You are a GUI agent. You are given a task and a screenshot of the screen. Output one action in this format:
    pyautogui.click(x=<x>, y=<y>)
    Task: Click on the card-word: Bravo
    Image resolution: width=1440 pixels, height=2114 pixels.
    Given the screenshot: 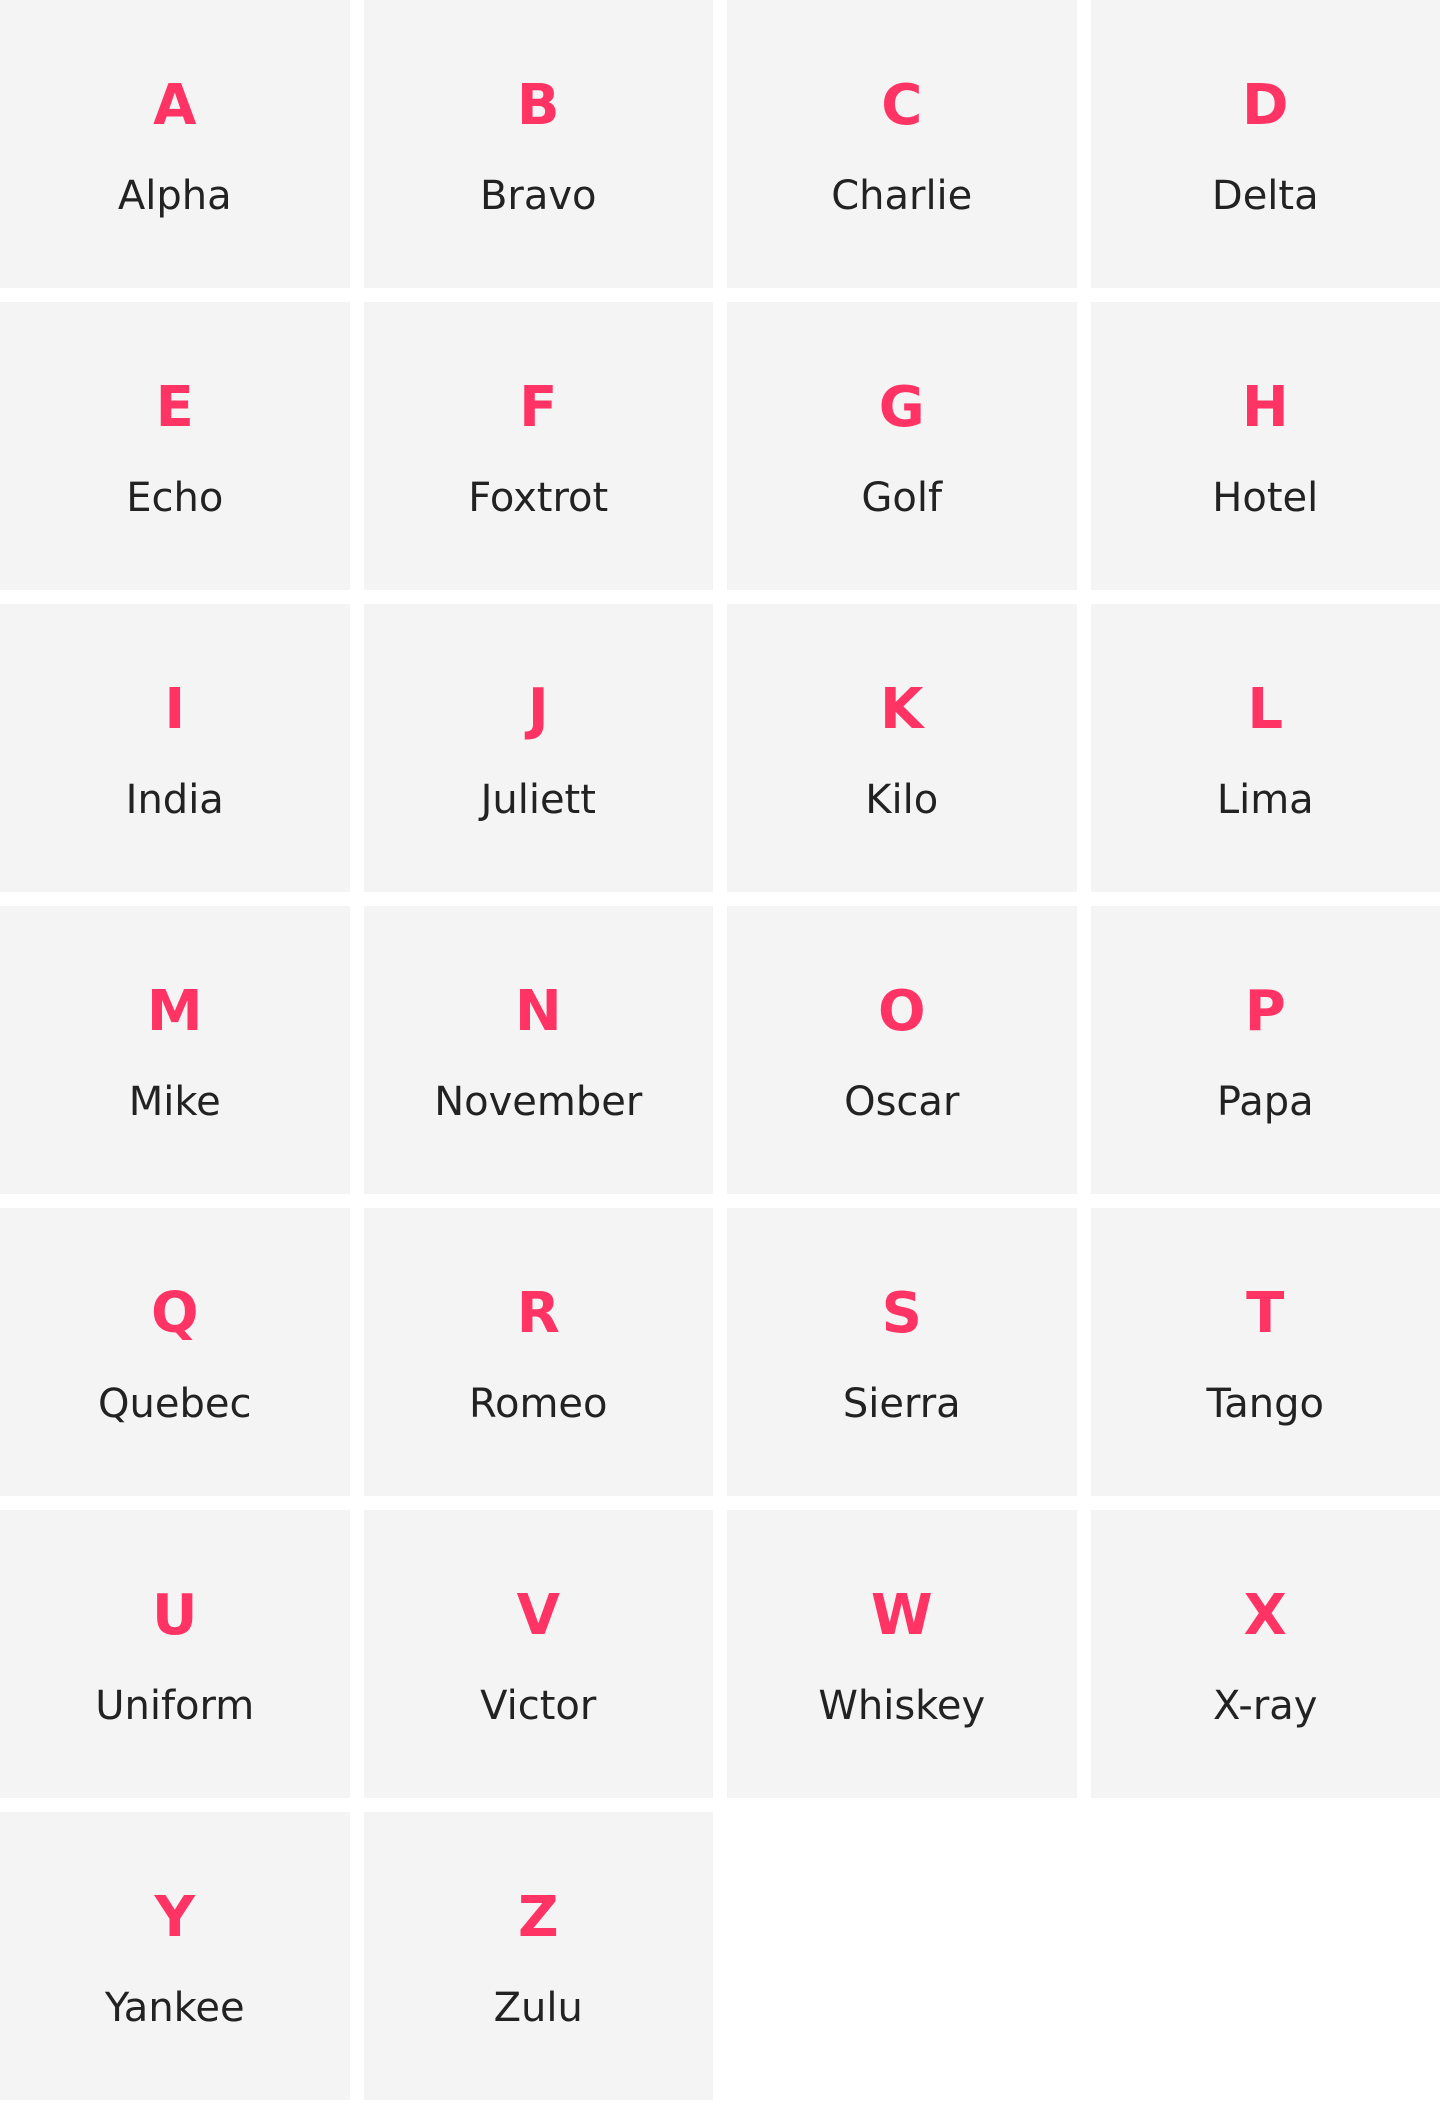 What is the action you would take?
    pyautogui.click(x=538, y=196)
    